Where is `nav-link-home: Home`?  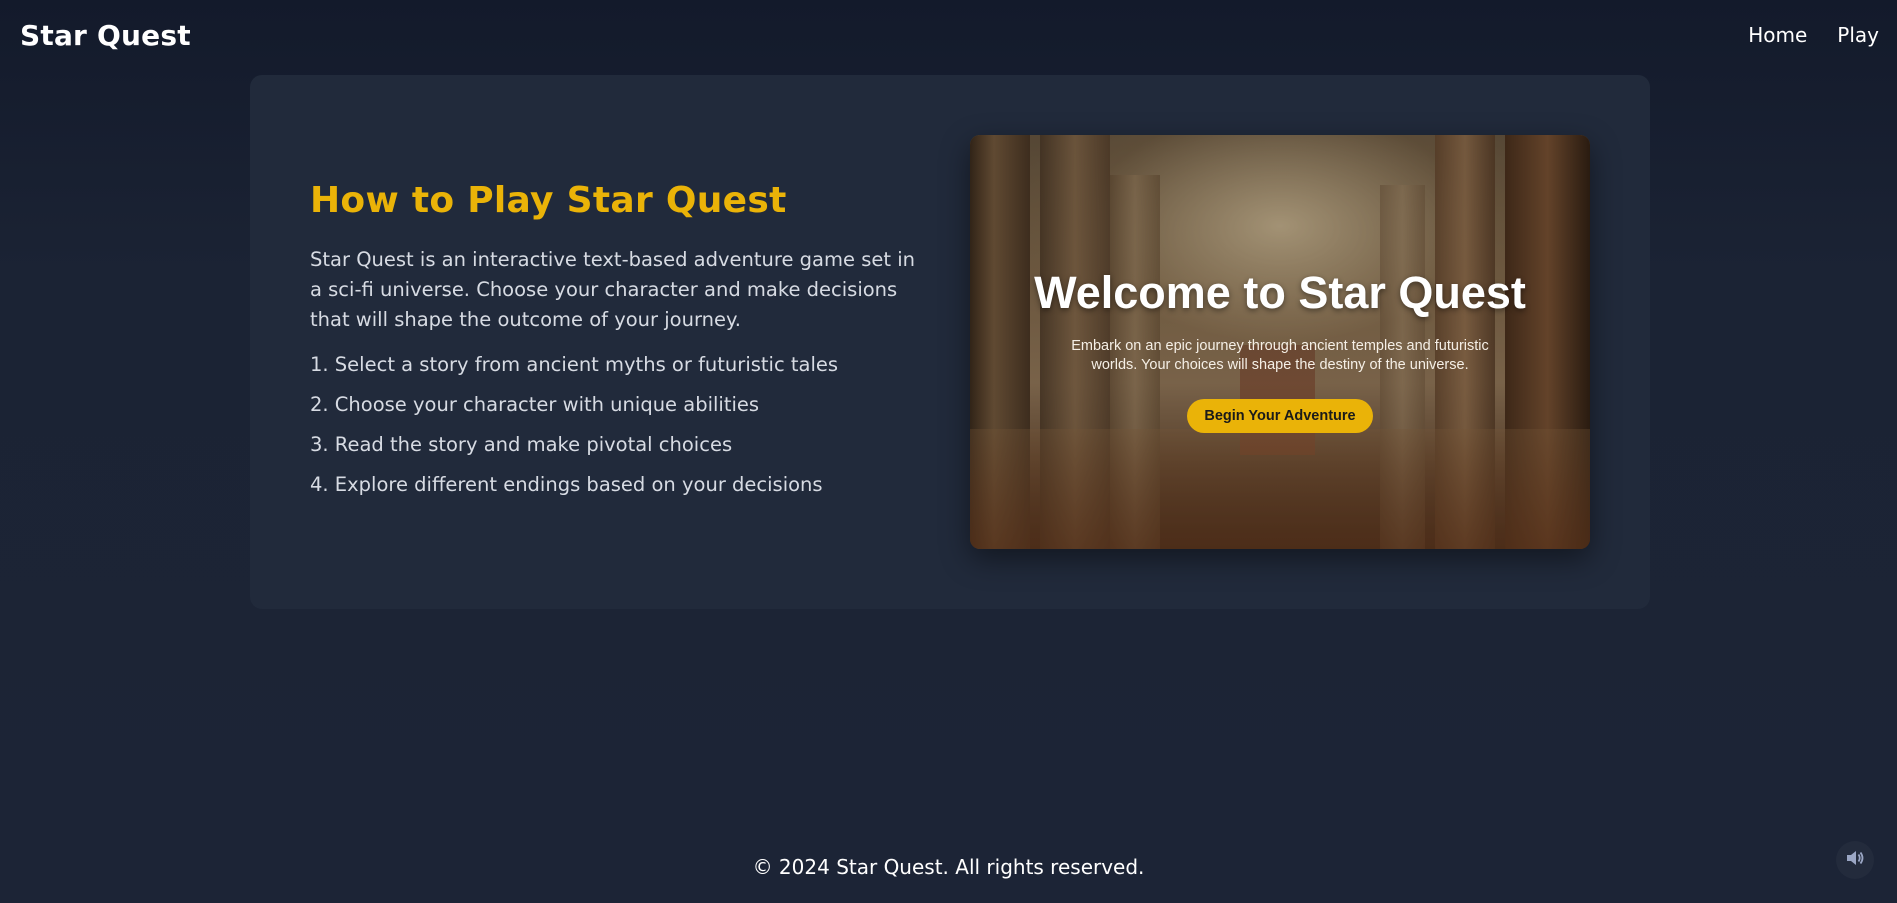 nav-link-home: Home is located at coordinates (1777, 35).